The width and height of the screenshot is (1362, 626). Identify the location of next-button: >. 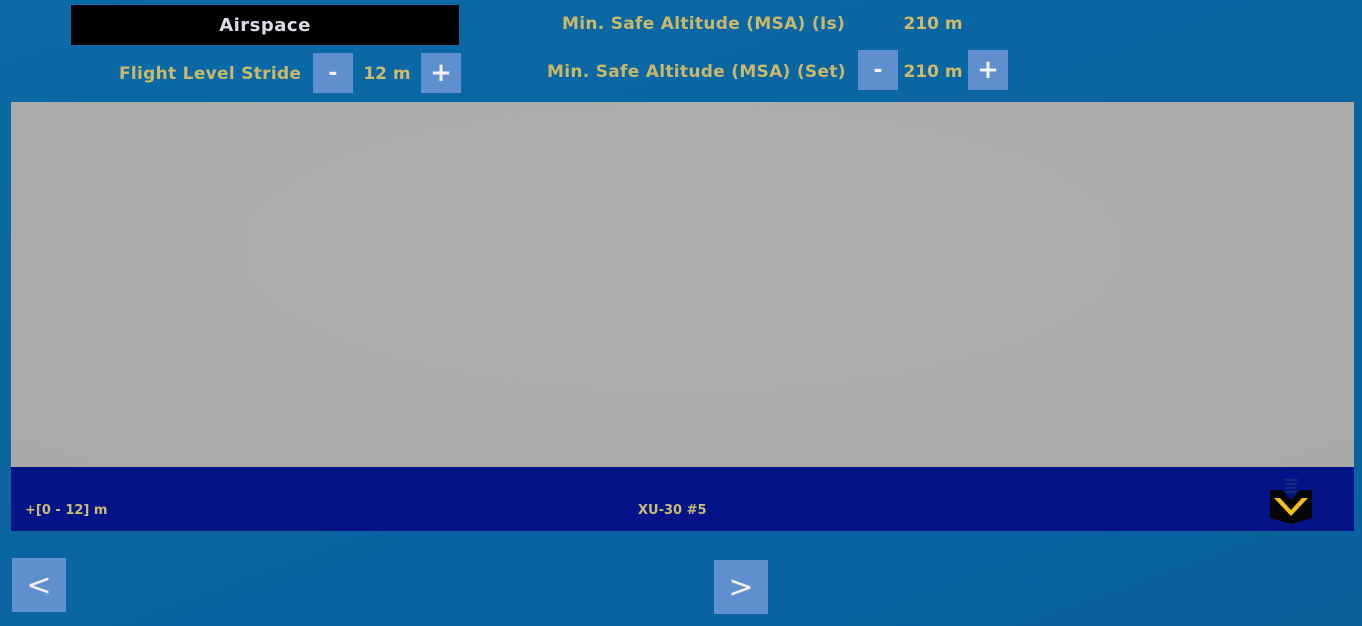
(741, 587).